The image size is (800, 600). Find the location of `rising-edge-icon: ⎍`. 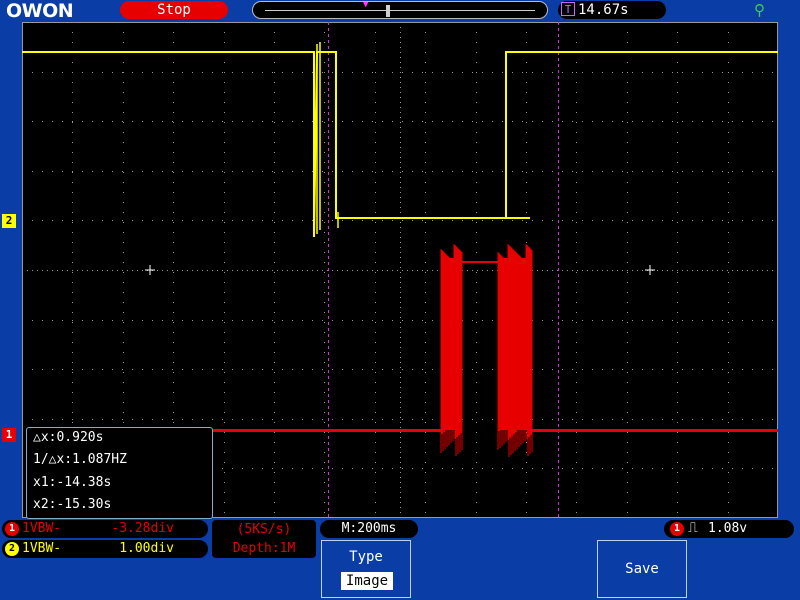

rising-edge-icon: ⎍ is located at coordinates (693, 528).